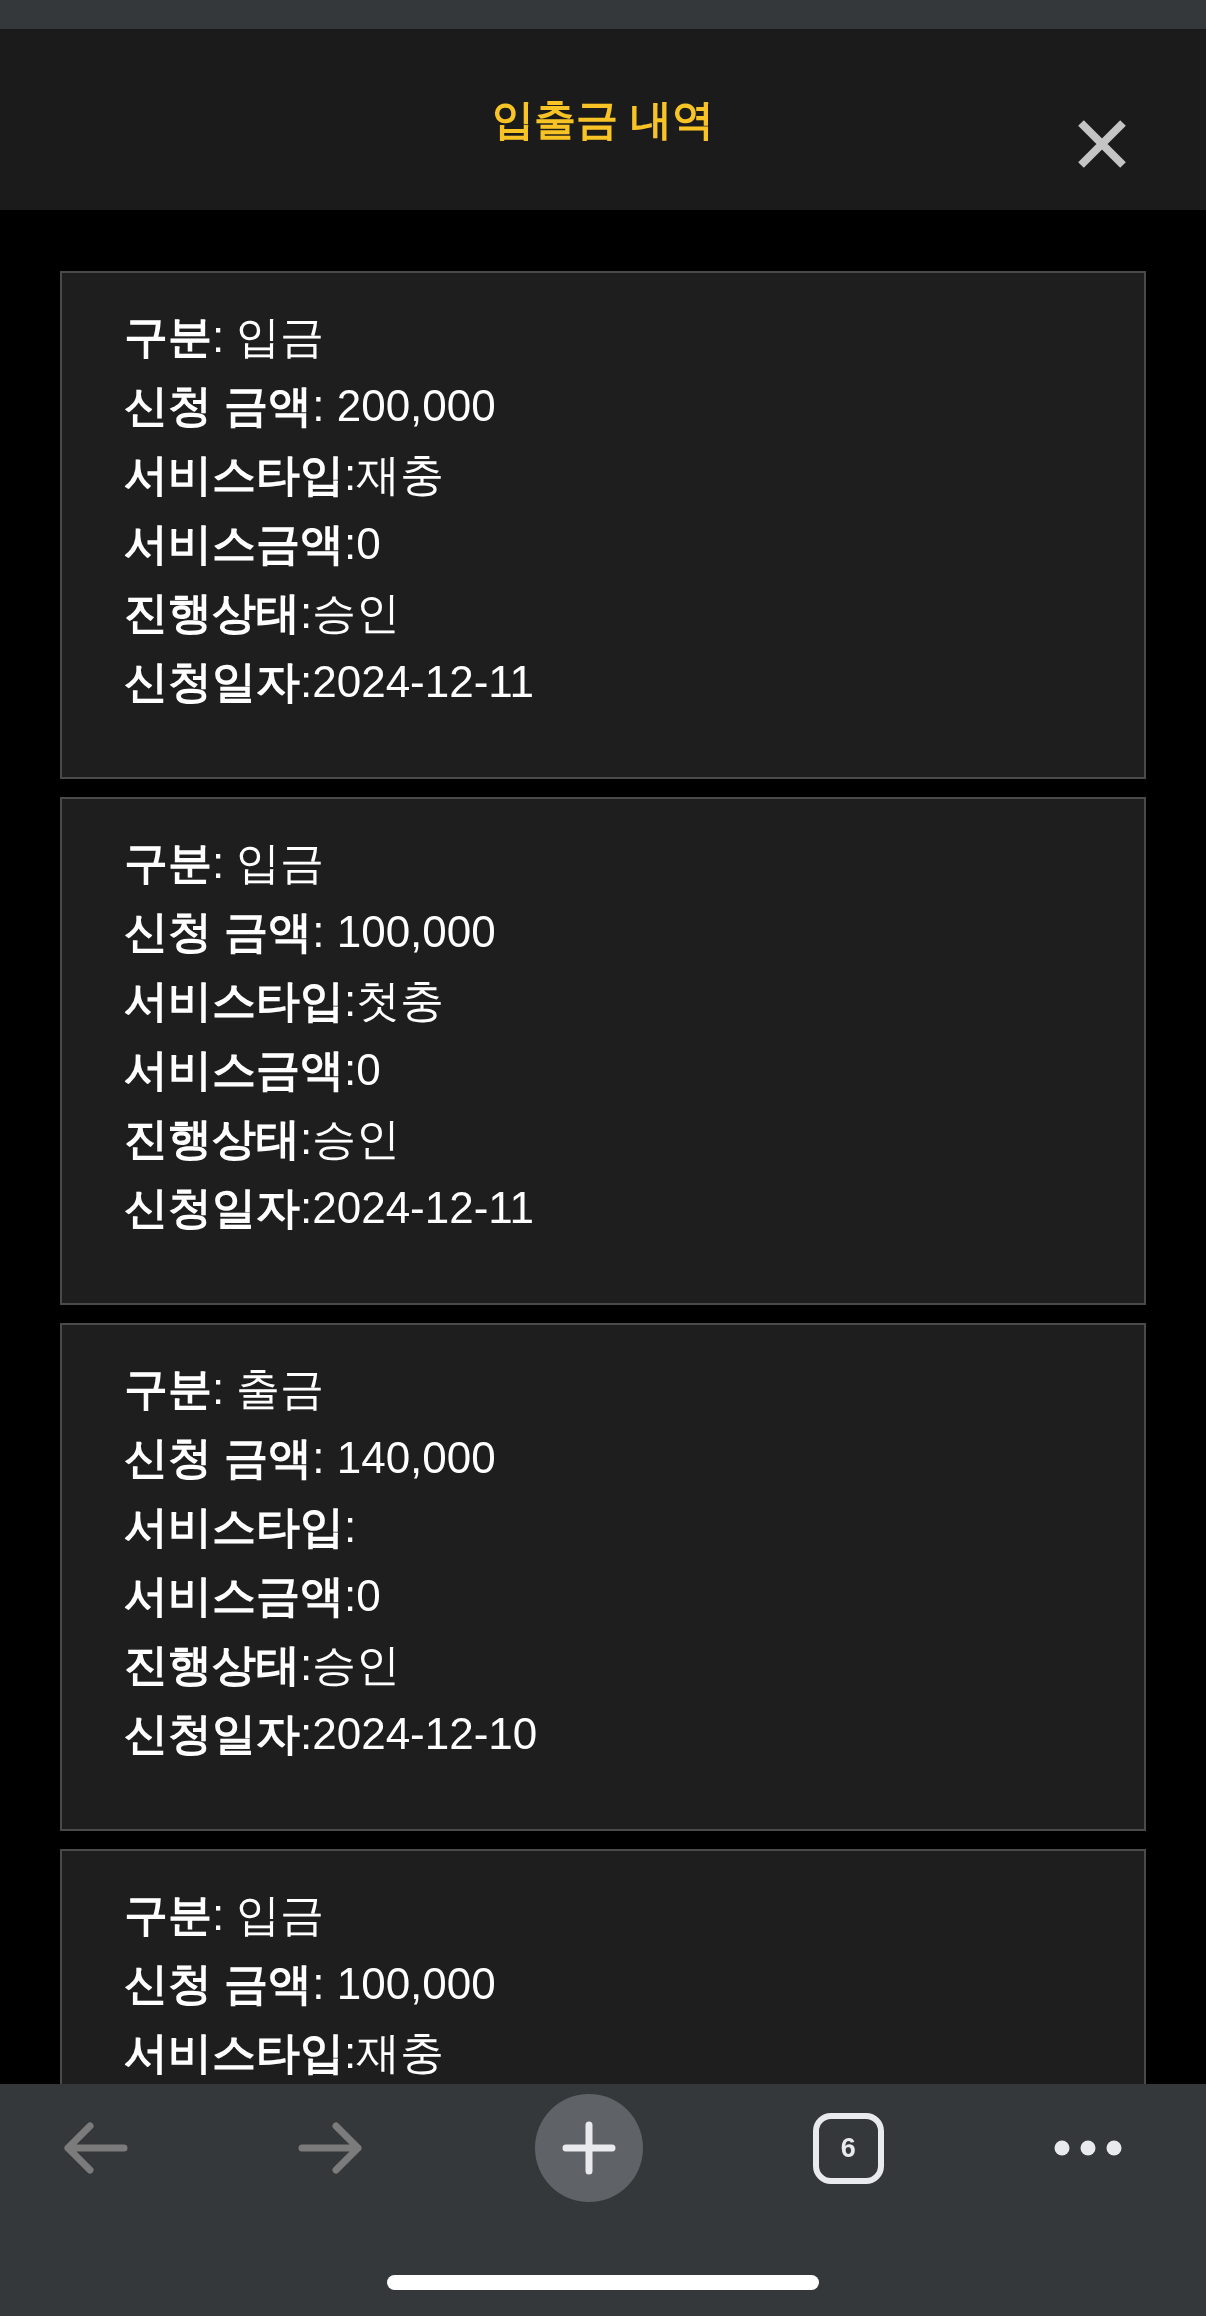 The image size is (1206, 2316). I want to click on plus-icon, so click(588, 2148).